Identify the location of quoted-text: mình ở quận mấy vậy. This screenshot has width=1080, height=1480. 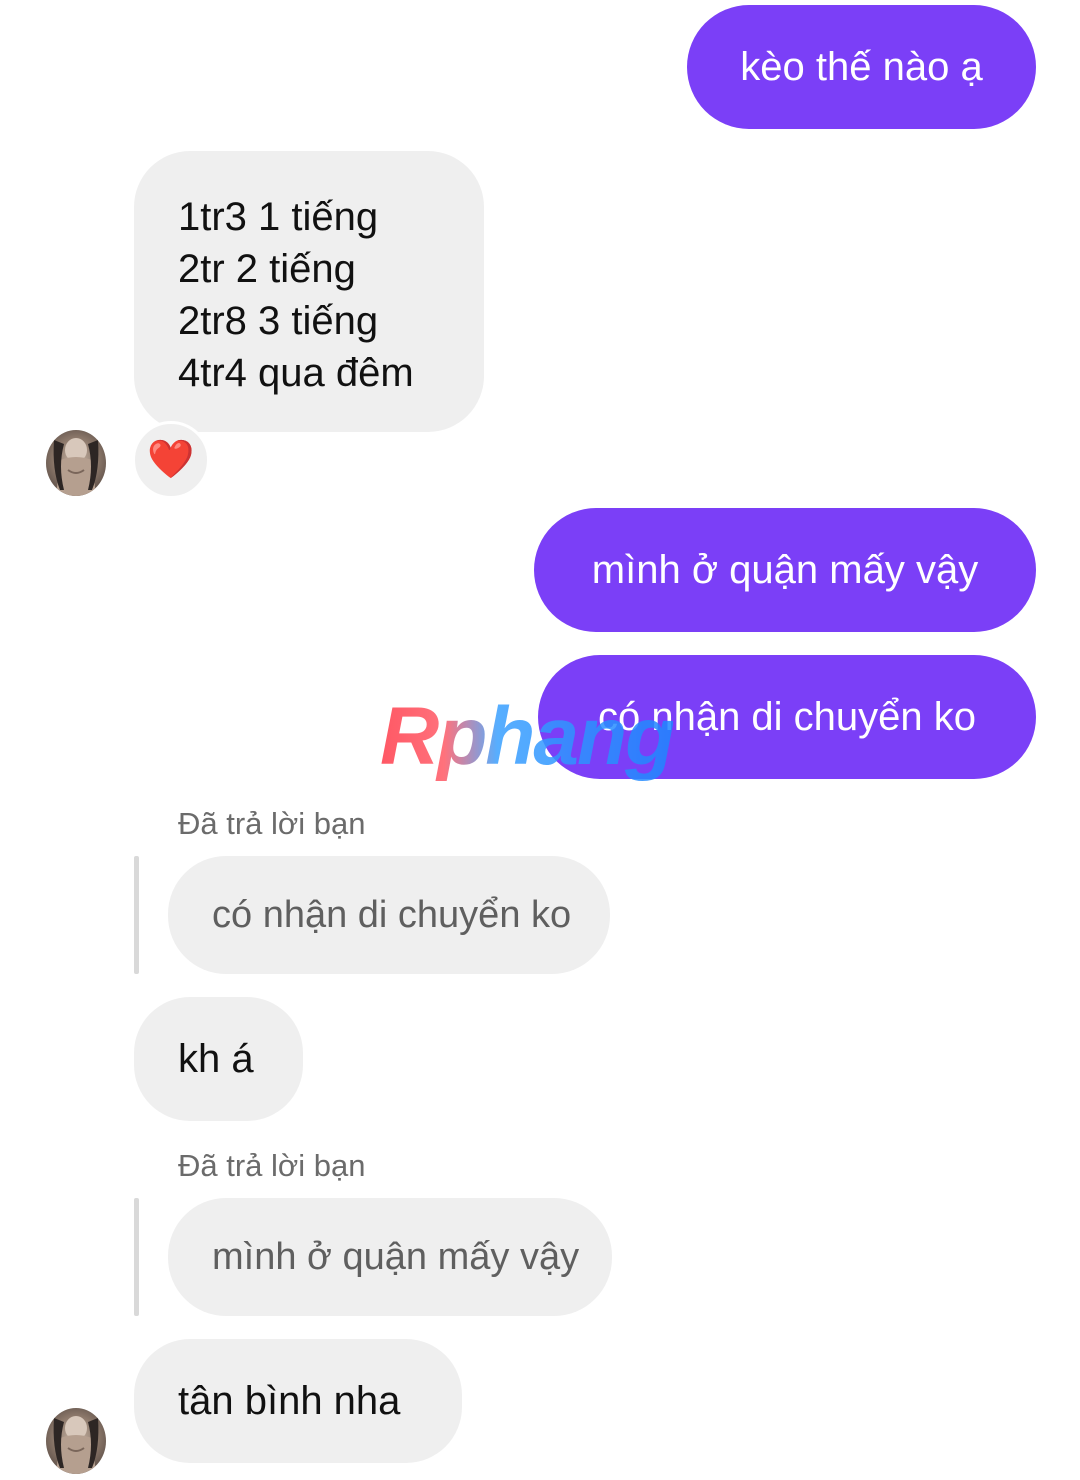
(396, 1256).